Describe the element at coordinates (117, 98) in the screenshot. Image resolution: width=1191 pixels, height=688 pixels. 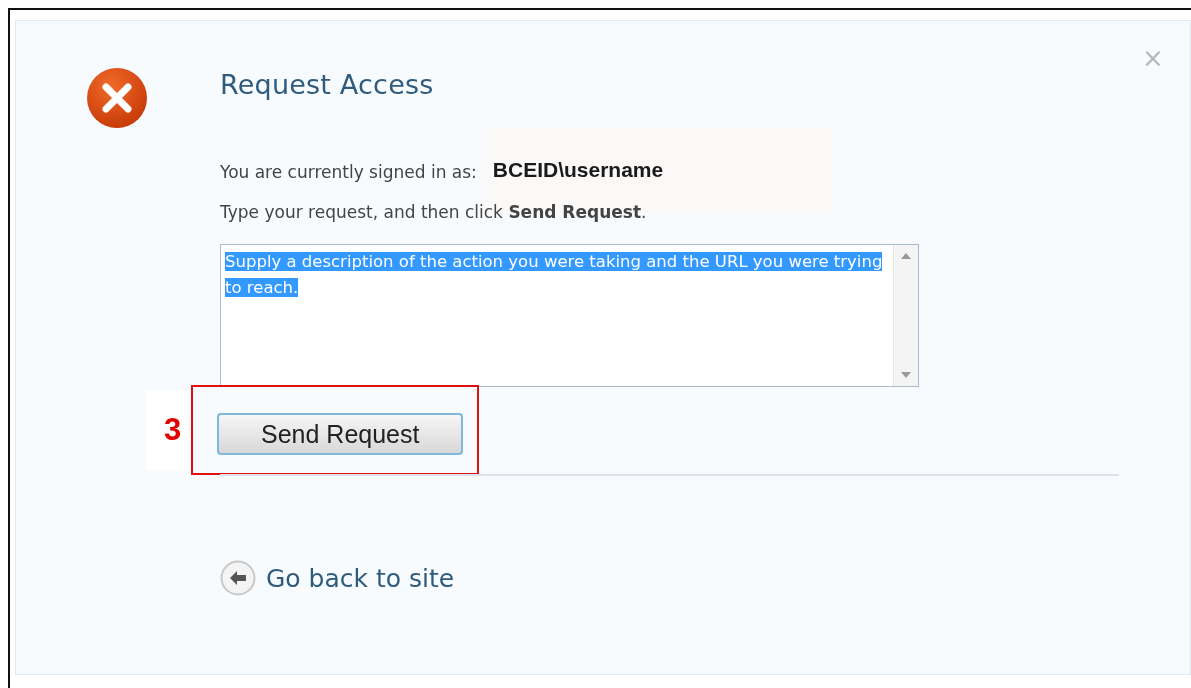
I see `error-icon` at that location.